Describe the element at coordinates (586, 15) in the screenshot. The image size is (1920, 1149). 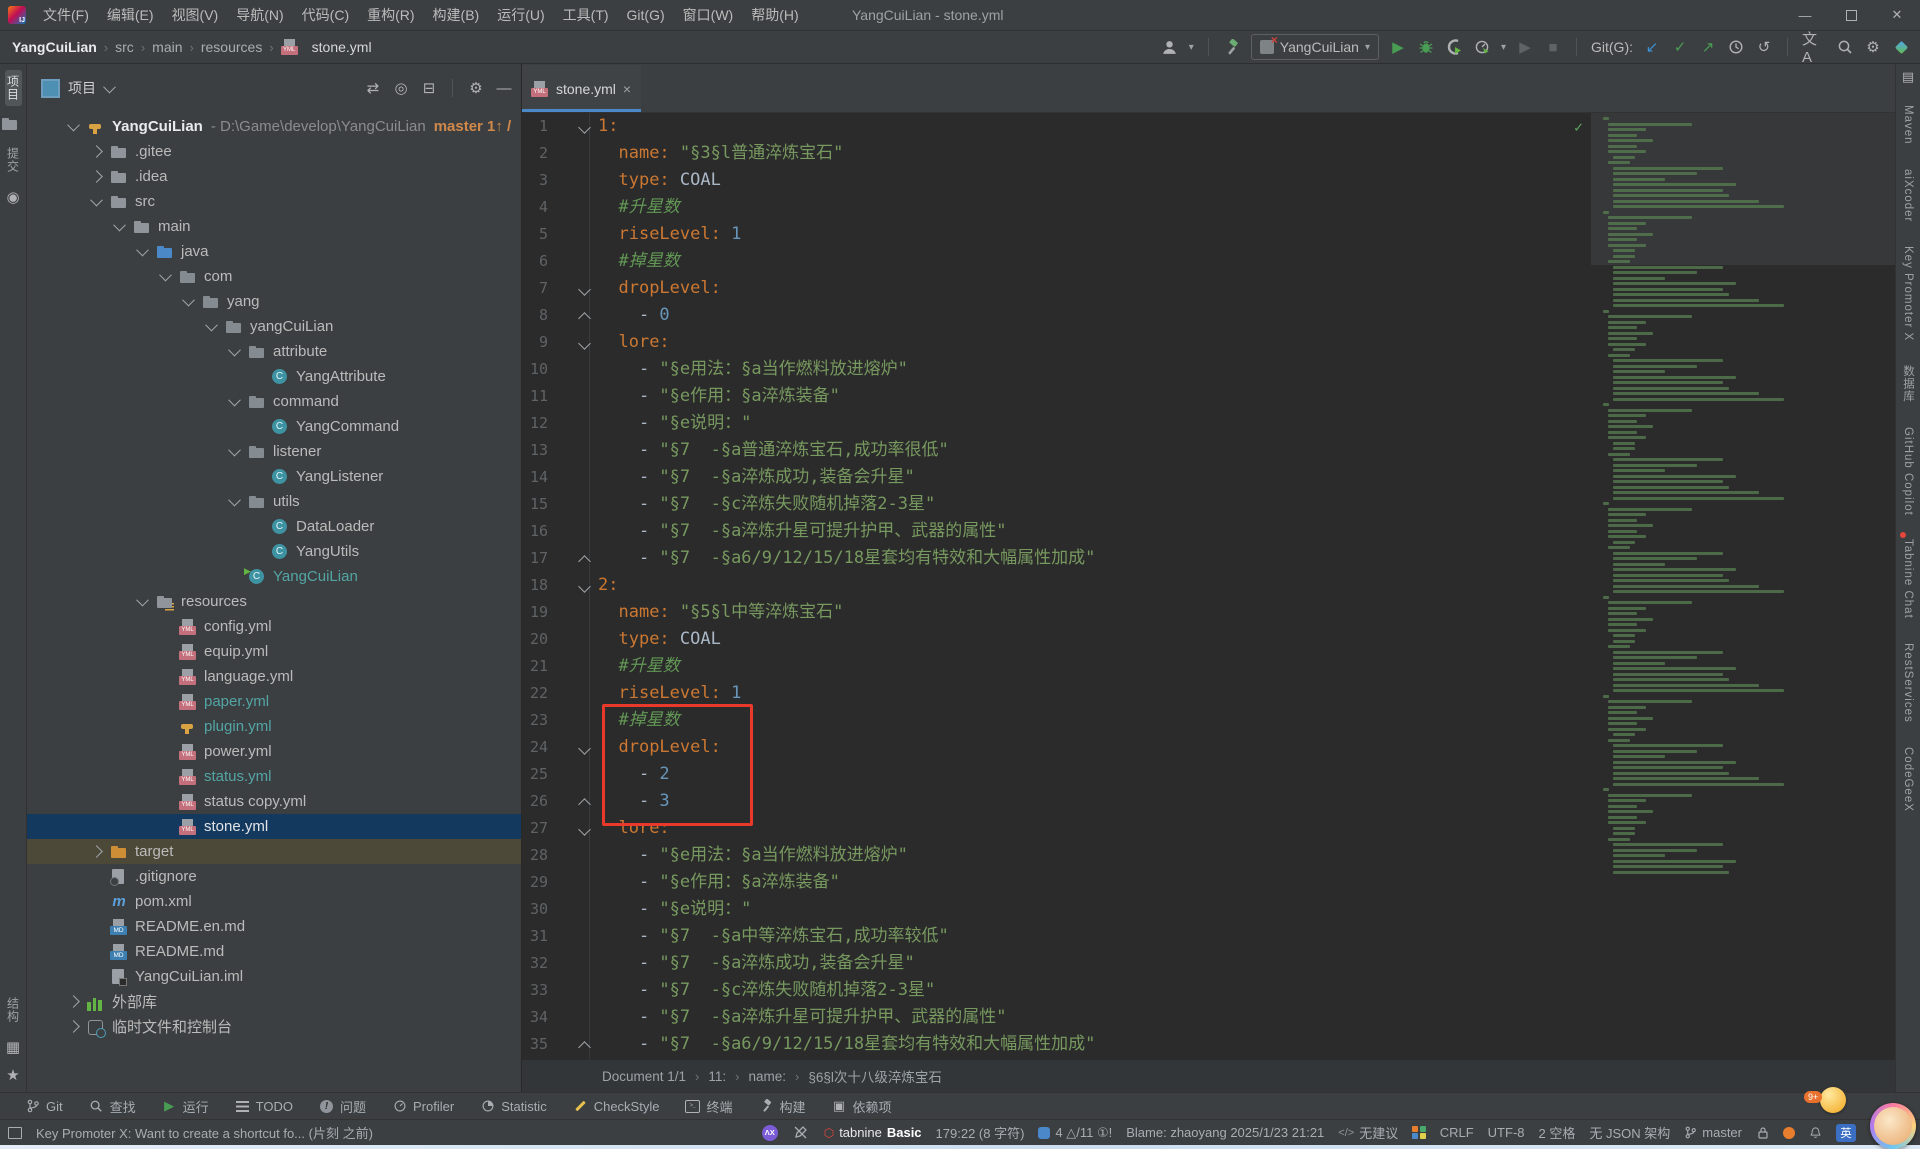
I see `menu-item: 工具(T)` at that location.